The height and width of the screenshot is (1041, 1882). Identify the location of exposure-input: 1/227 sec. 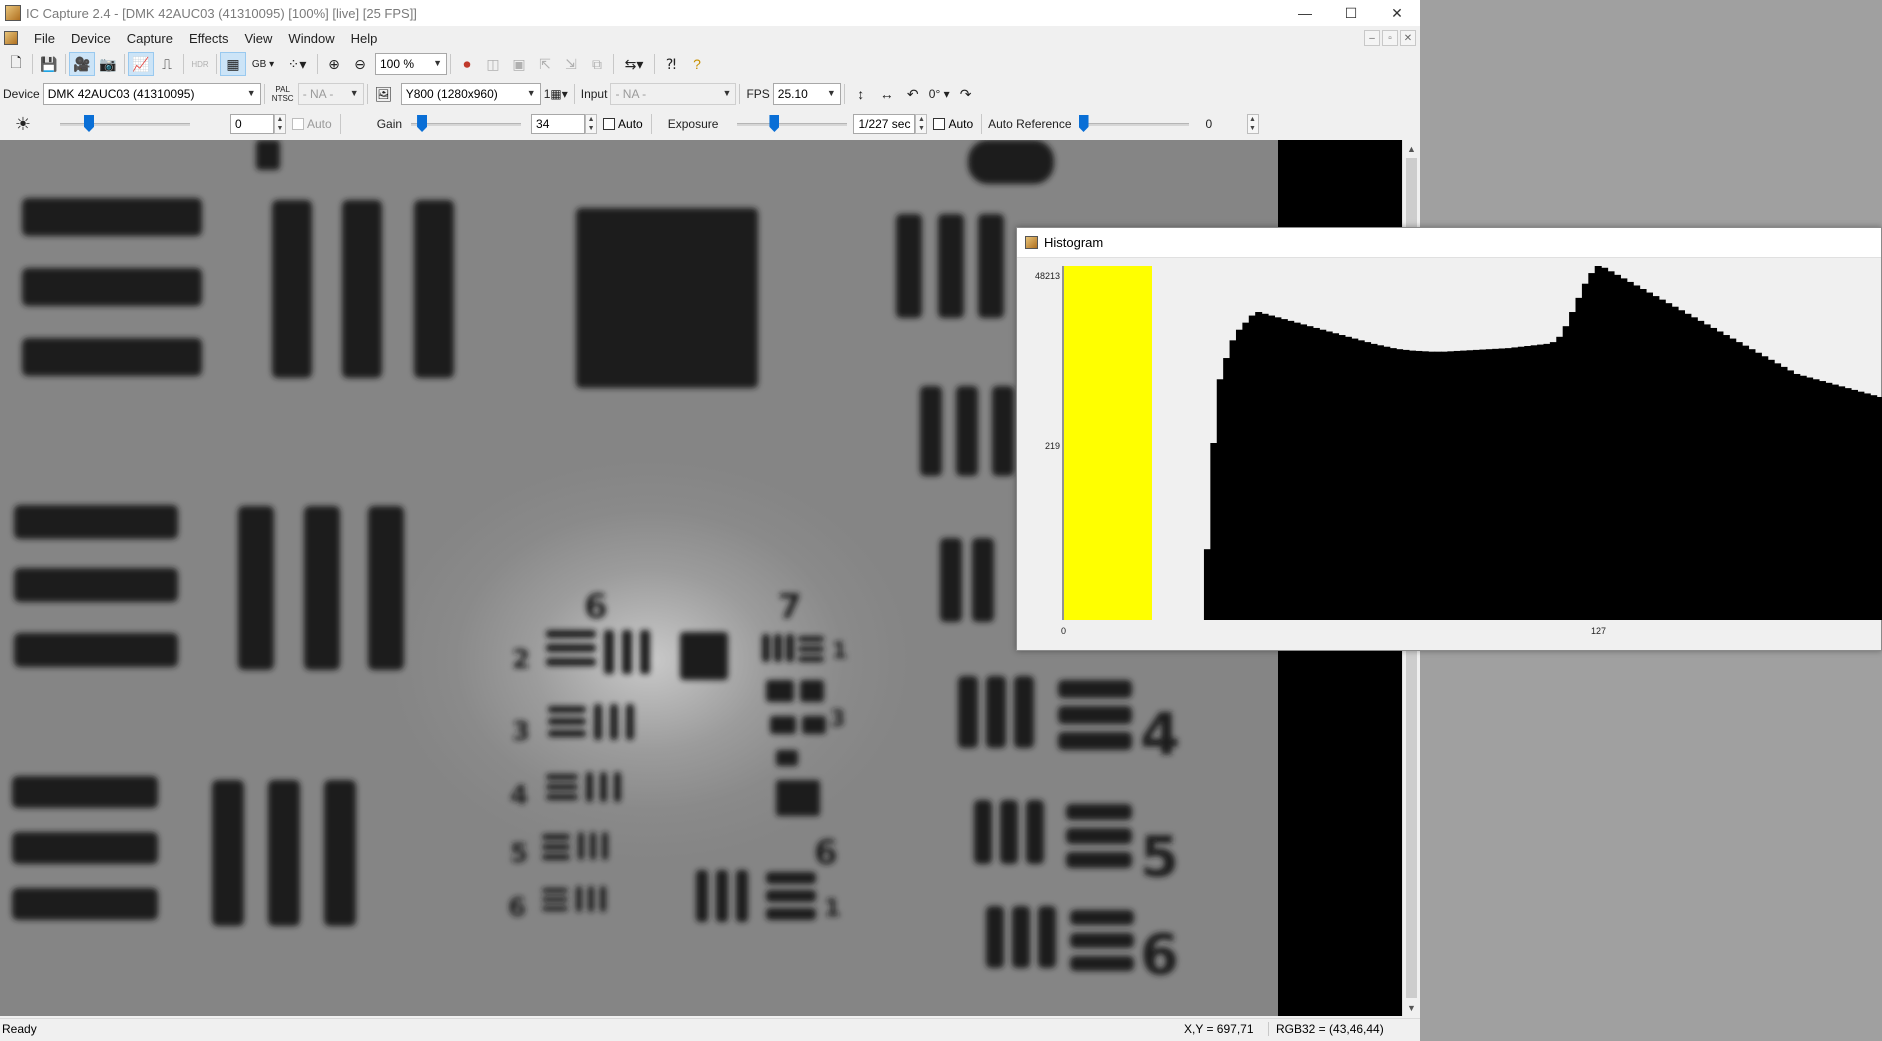
(884, 124).